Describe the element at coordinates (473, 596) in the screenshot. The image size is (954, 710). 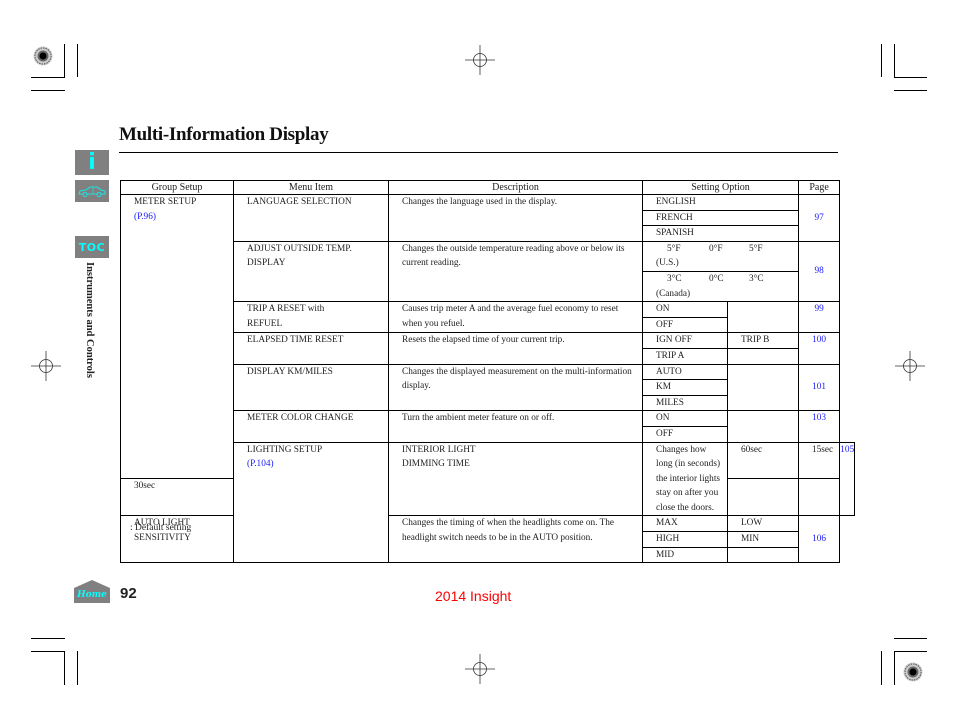
I see `edition-label: 2014 Insight` at that location.